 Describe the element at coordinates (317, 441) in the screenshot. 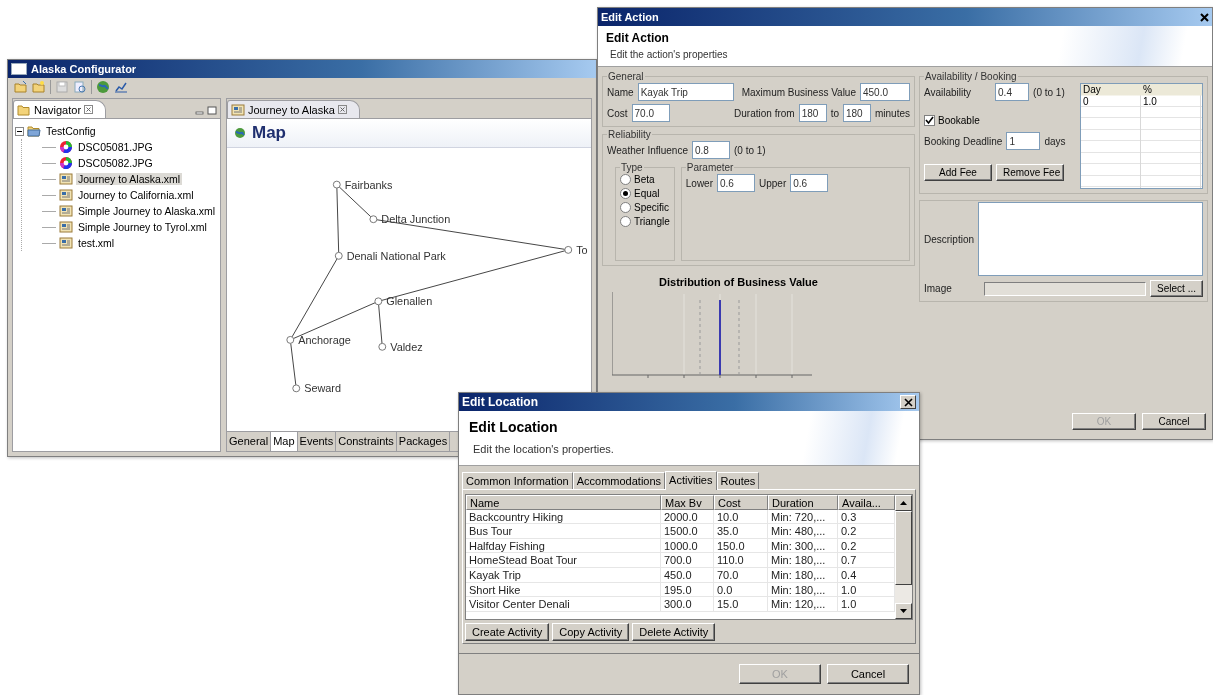

I see `page-tab: Events` at that location.